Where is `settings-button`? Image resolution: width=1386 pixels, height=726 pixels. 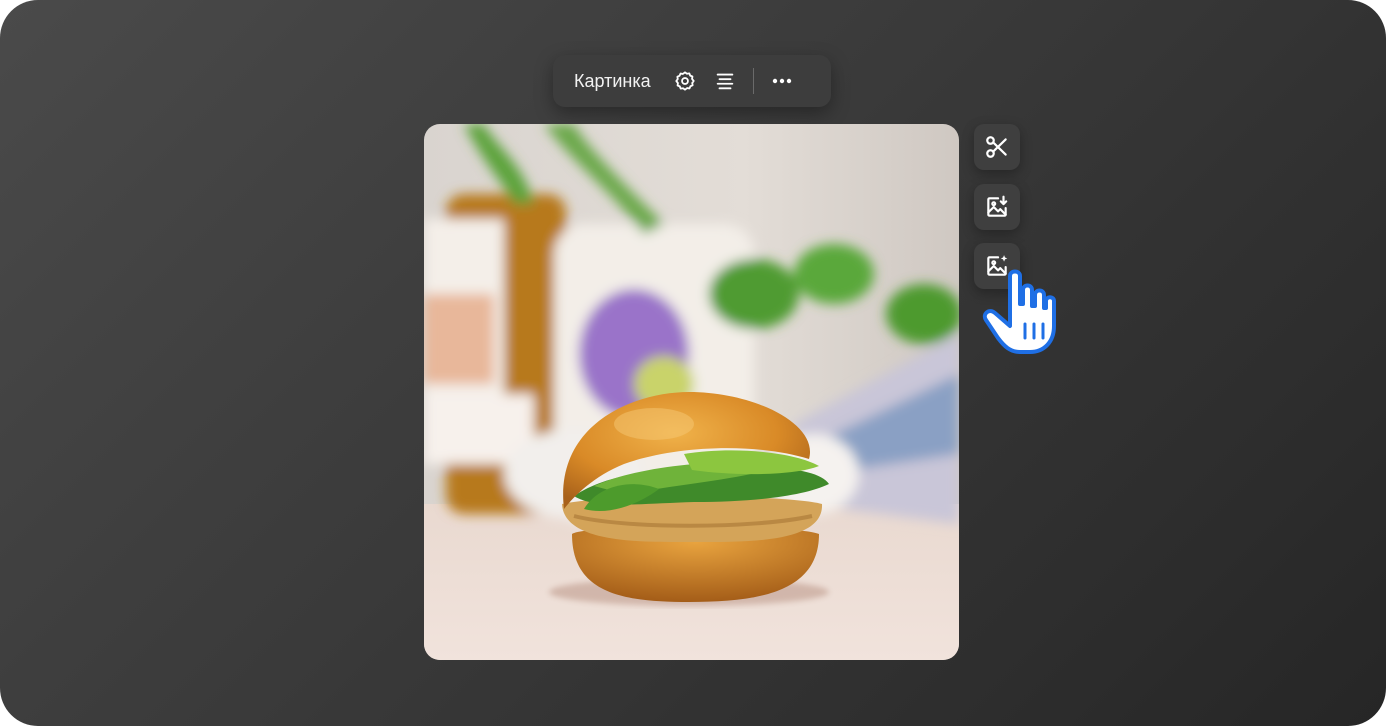
settings-button is located at coordinates (685, 81).